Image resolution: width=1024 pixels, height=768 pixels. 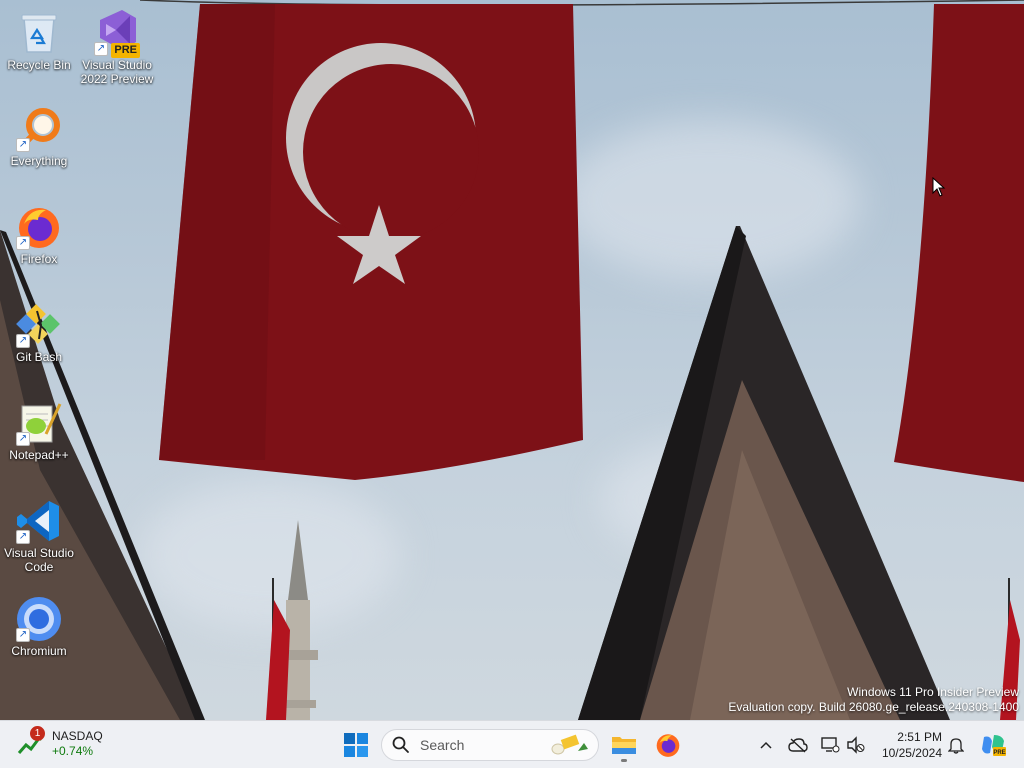 I want to click on folder-icon, so click(x=624, y=745).